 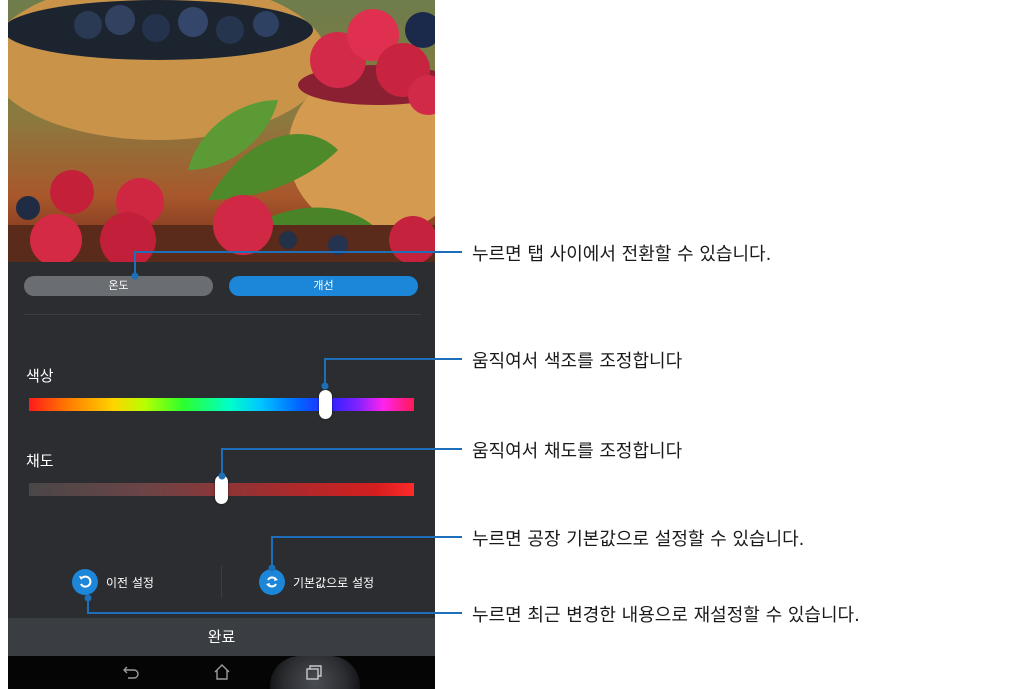 I want to click on callout-default: 누르면 공장 기본값으로 설정할 수 있습니다., so click(x=638, y=539).